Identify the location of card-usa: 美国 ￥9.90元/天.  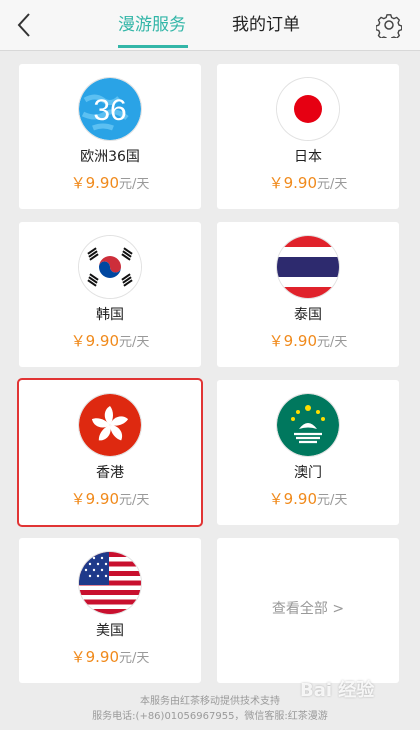
(110, 610).